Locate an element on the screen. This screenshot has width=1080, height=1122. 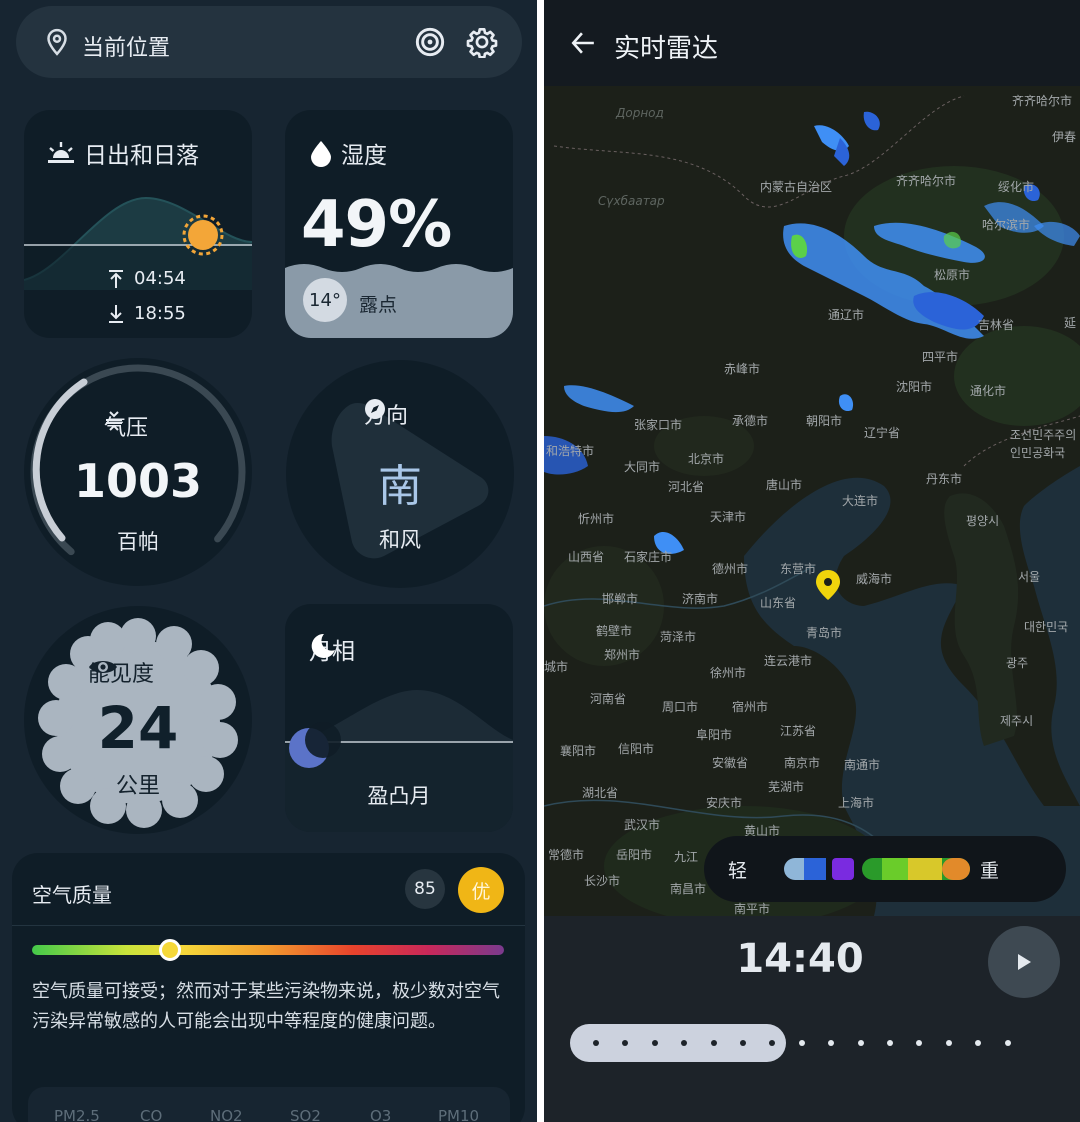
map-label: 连云港市 is located at coordinates (788, 661).